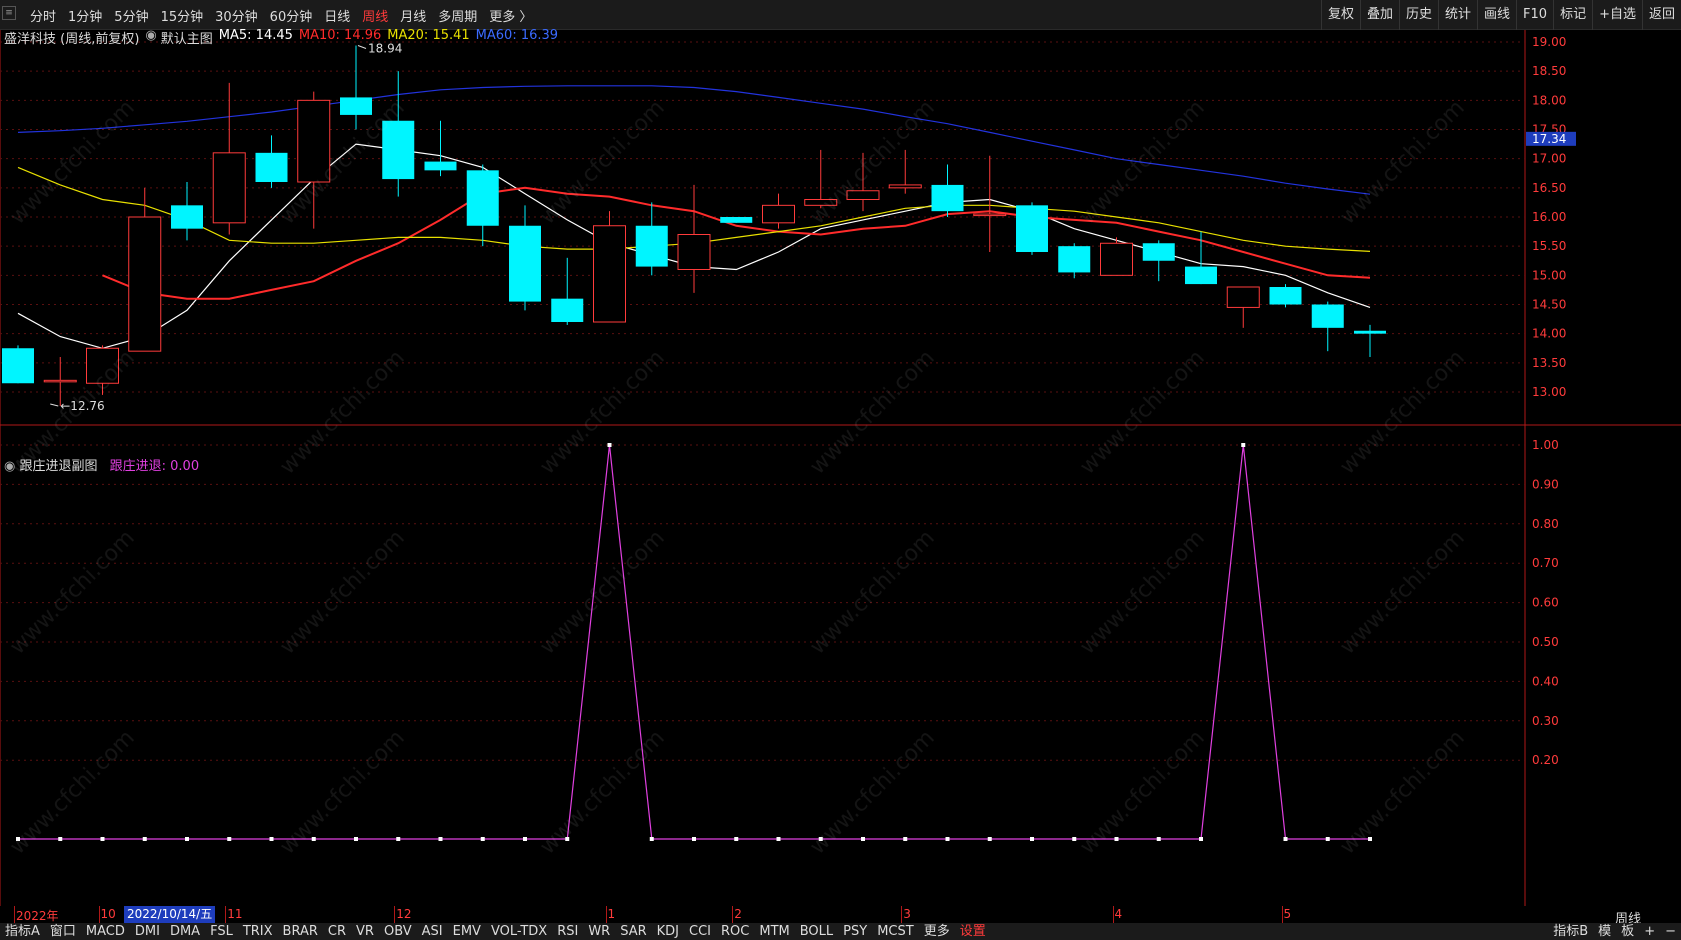 The image size is (1681, 940). What do you see at coordinates (700, 931) in the screenshot?
I see `indicator-tab-18: CCI` at bounding box center [700, 931].